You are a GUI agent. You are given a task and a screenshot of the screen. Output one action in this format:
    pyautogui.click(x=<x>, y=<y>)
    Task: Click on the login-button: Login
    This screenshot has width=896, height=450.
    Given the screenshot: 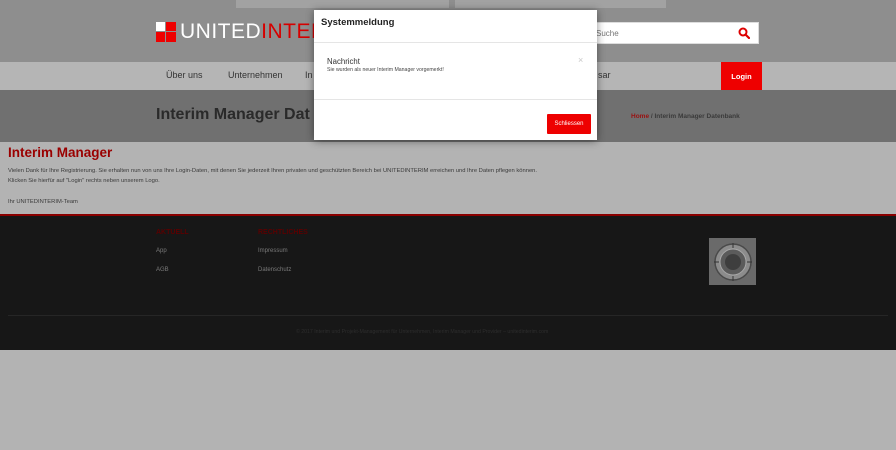 What is the action you would take?
    pyautogui.click(x=741, y=76)
    